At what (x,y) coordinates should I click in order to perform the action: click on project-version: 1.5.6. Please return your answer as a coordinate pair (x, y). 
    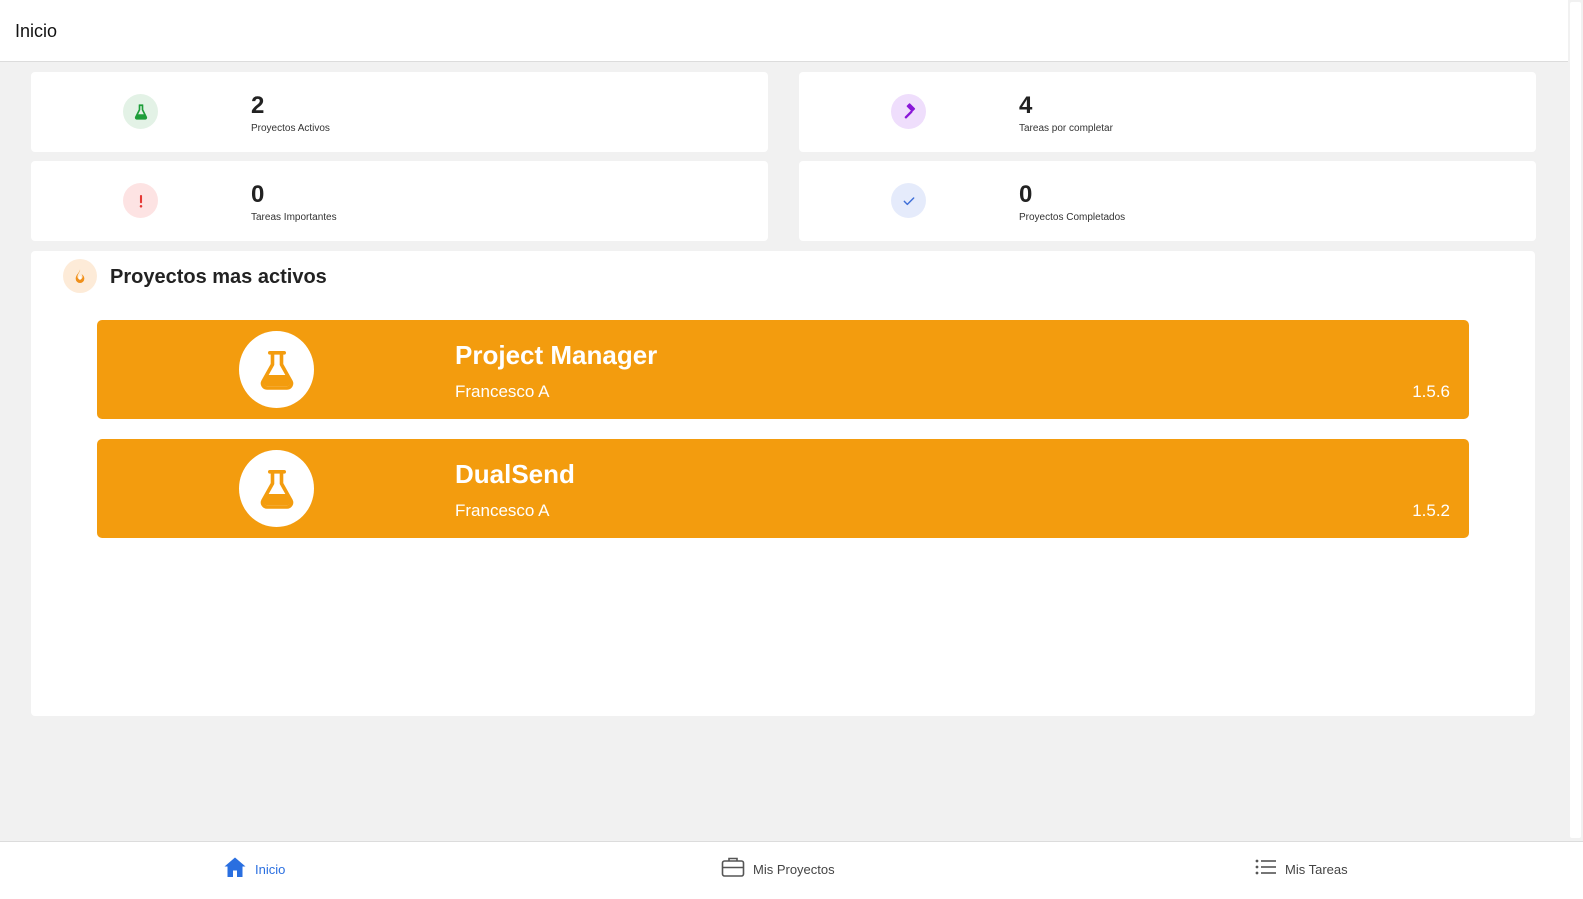
    Looking at the image, I should click on (1431, 391).